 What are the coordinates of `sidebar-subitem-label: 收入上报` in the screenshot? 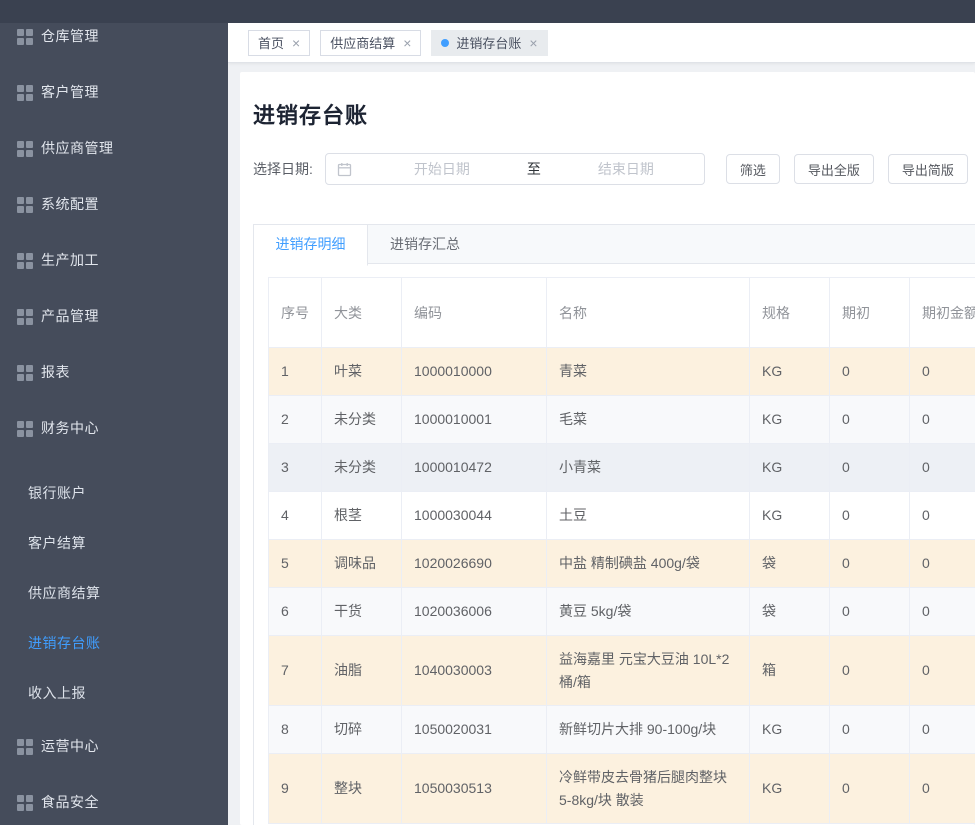 It's located at (57, 693).